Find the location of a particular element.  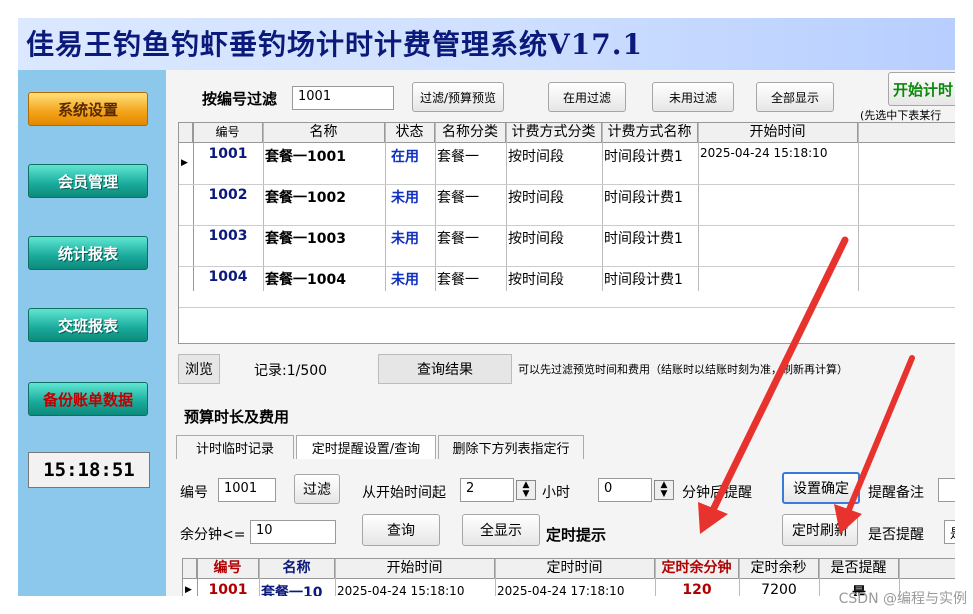

query-button: 查询 is located at coordinates (401, 530).